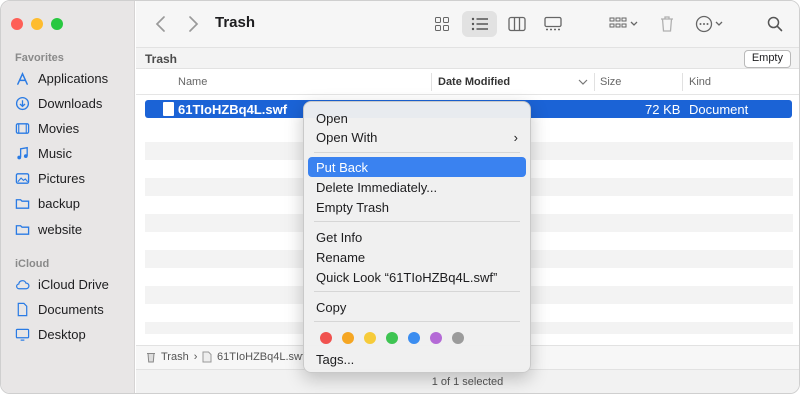 Image resolution: width=800 pixels, height=394 pixels. I want to click on delete-button, so click(667, 24).